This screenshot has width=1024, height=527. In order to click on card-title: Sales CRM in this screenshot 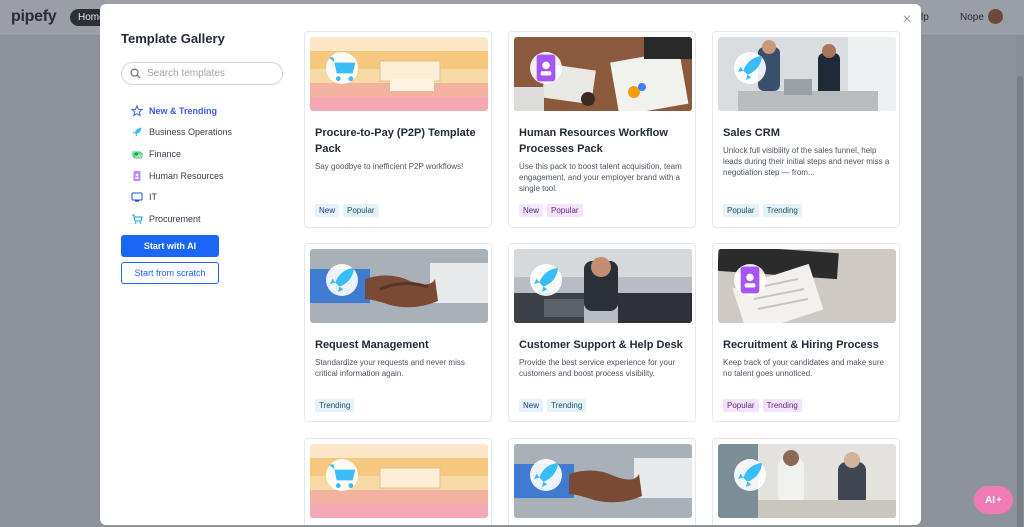, I will do `click(751, 133)`.